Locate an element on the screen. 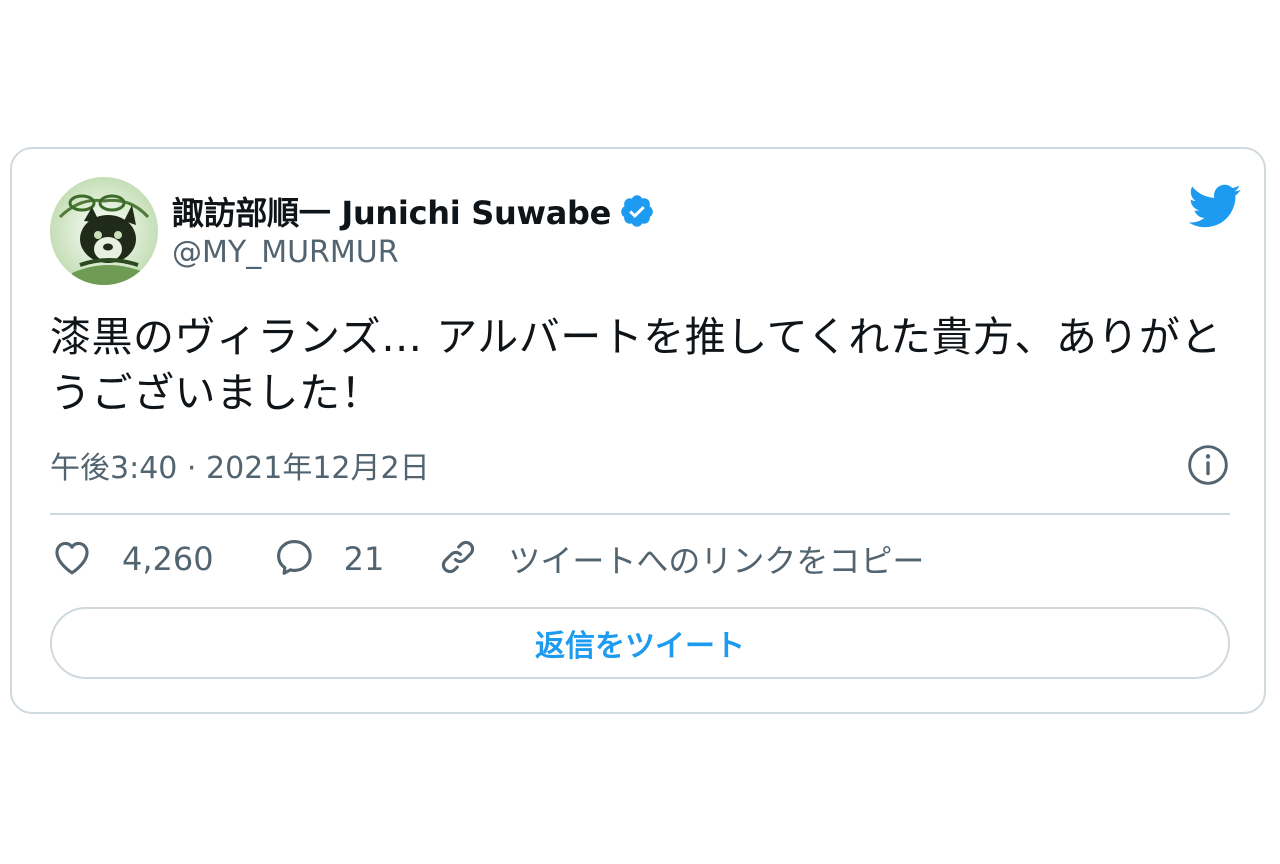  link-icon is located at coordinates (458, 559).